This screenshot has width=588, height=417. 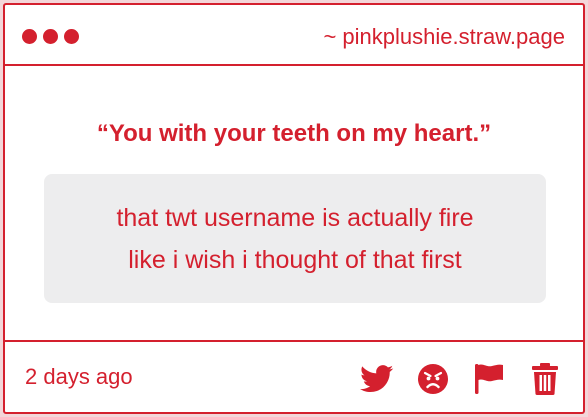 I want to click on twitter-share-button, so click(x=377, y=379).